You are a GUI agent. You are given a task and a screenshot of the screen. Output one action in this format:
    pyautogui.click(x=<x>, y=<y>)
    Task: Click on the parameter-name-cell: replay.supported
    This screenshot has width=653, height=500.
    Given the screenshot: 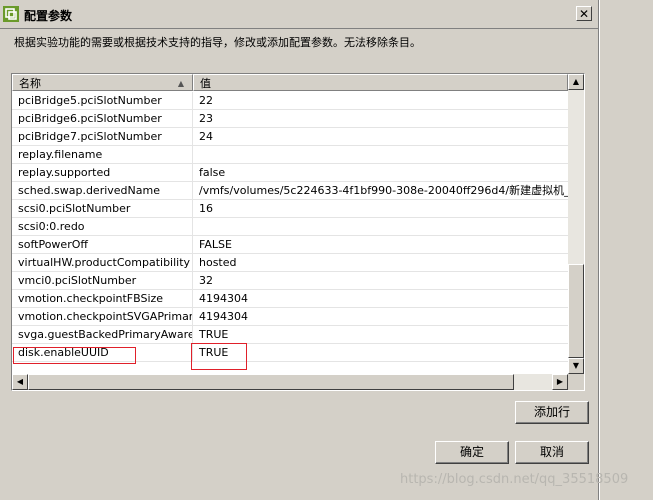 What is the action you would take?
    pyautogui.click(x=102, y=172)
    